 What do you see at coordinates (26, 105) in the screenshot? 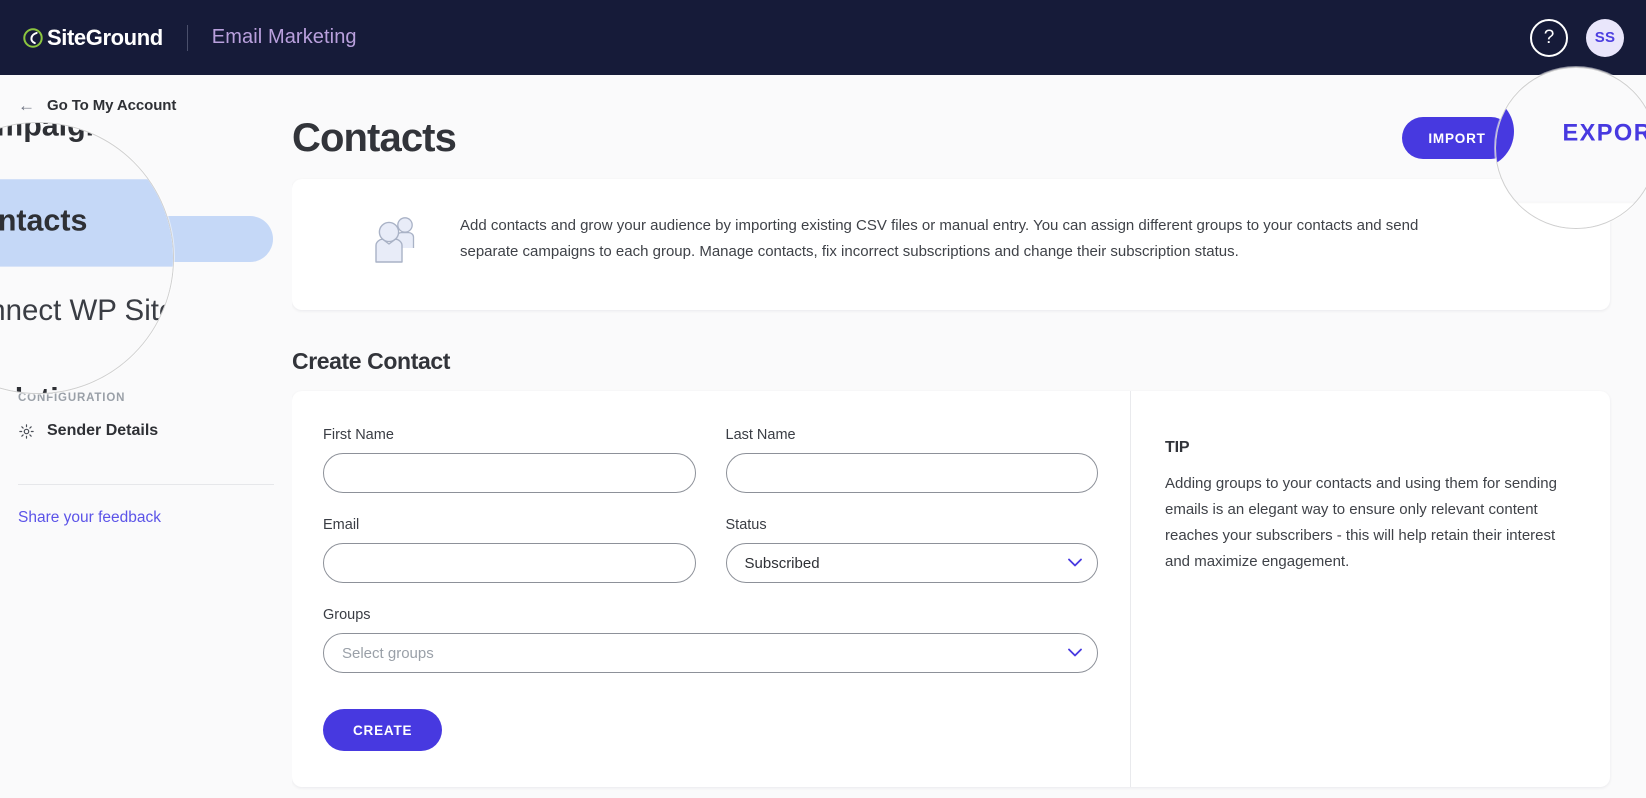
I see `arrow-left-icon: ←` at bounding box center [26, 105].